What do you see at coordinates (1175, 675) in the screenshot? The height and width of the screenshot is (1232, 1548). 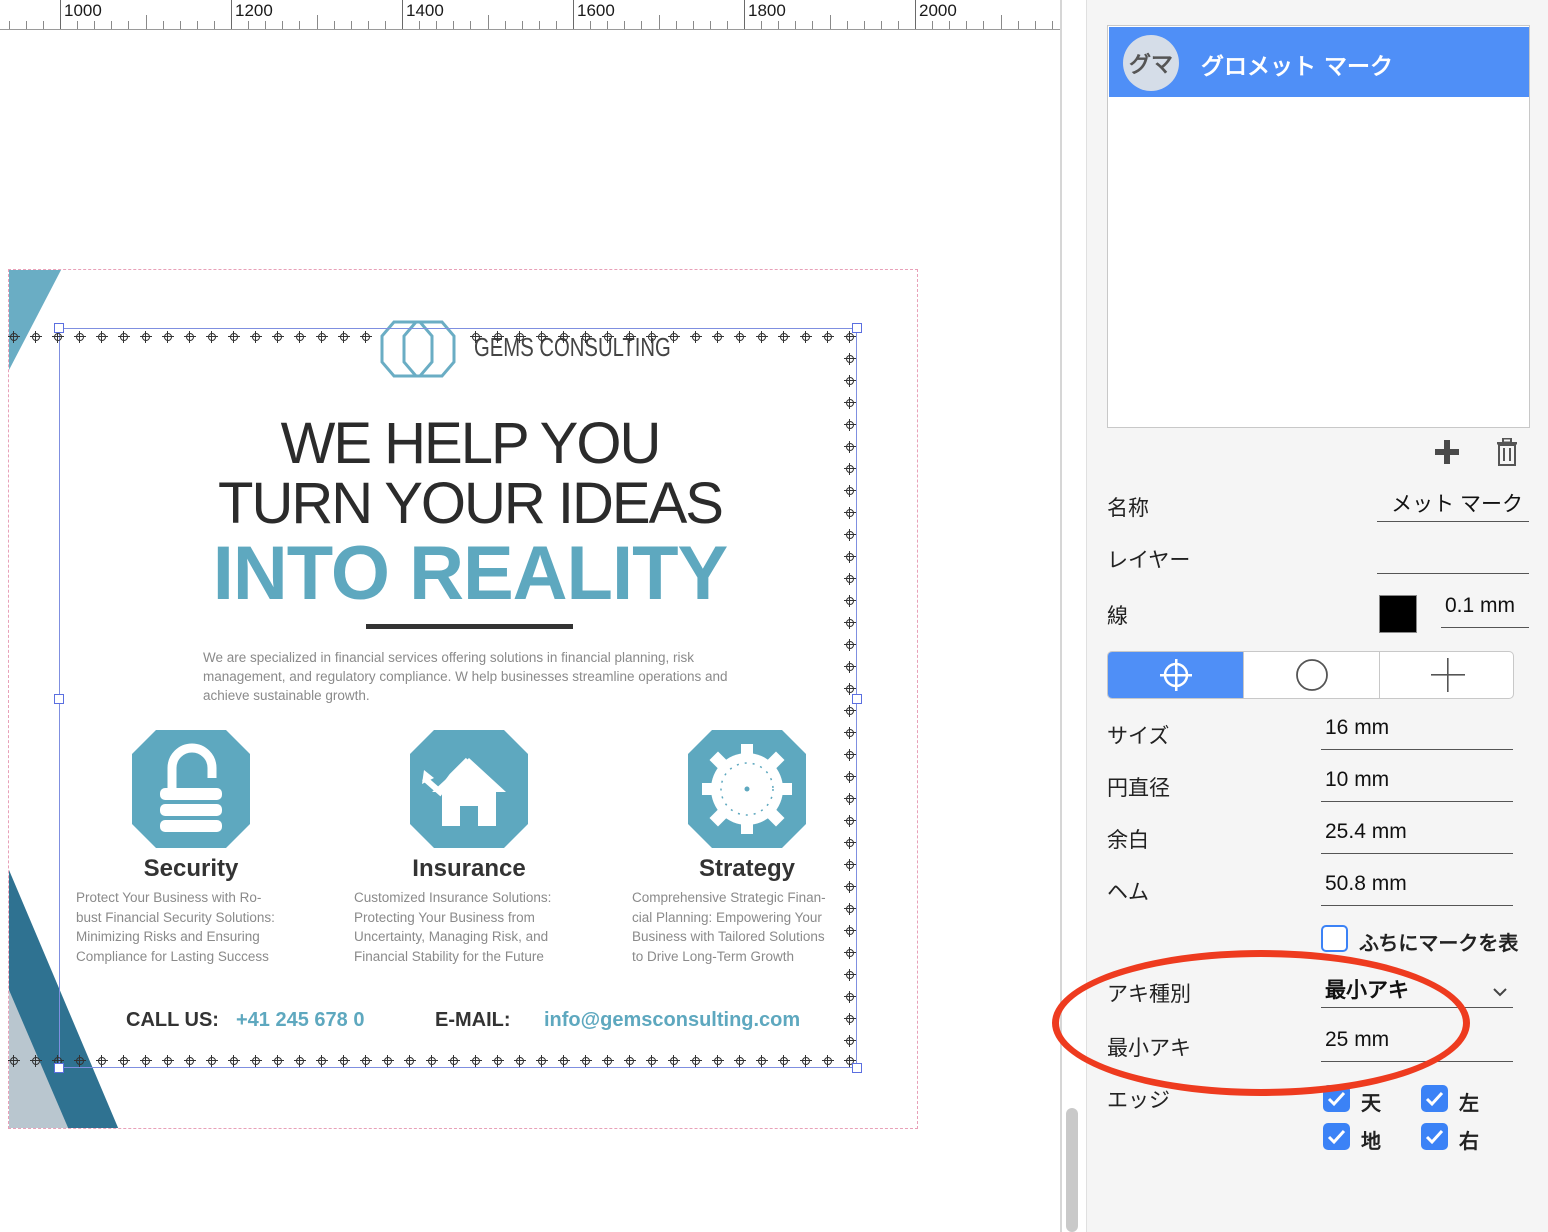 I see `crosshair-circle-icon` at bounding box center [1175, 675].